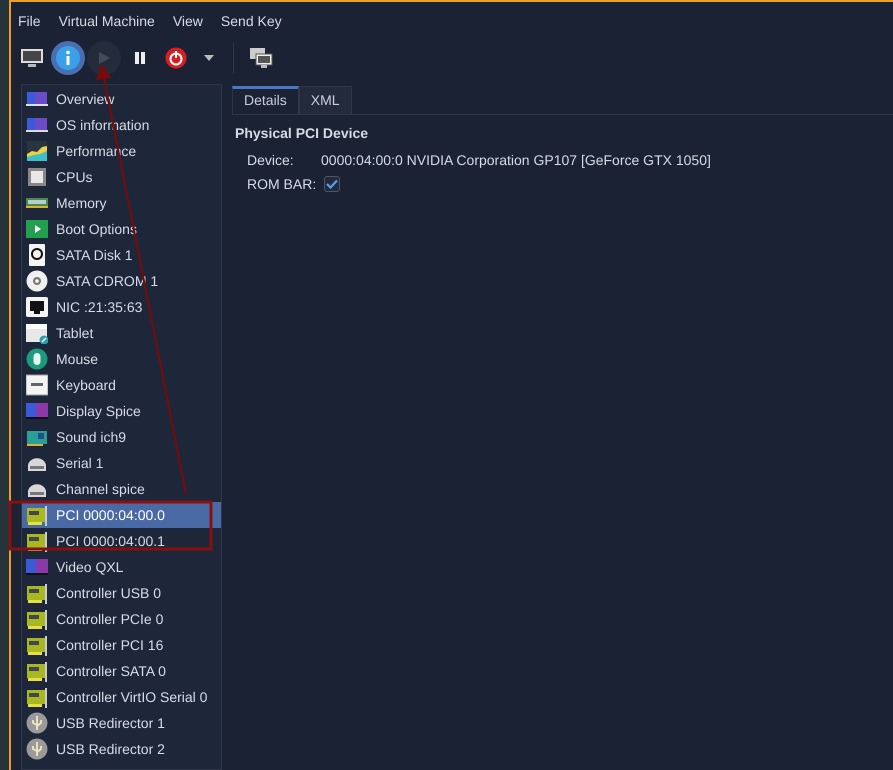 The height and width of the screenshot is (770, 893). I want to click on menu-item: Send Key, so click(251, 21).